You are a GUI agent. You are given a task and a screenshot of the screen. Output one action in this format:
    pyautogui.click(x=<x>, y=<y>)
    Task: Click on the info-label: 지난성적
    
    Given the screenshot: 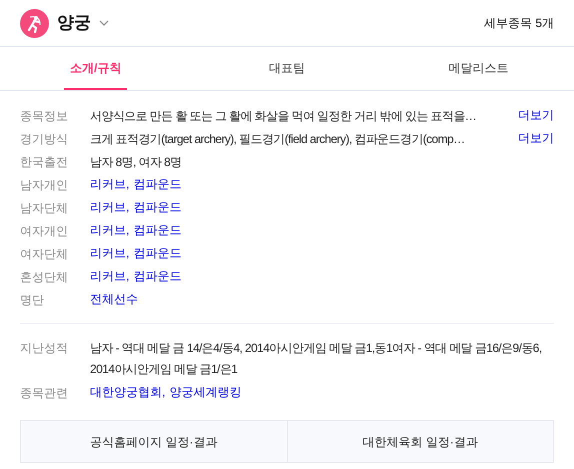 What is the action you would take?
    pyautogui.click(x=44, y=348)
    